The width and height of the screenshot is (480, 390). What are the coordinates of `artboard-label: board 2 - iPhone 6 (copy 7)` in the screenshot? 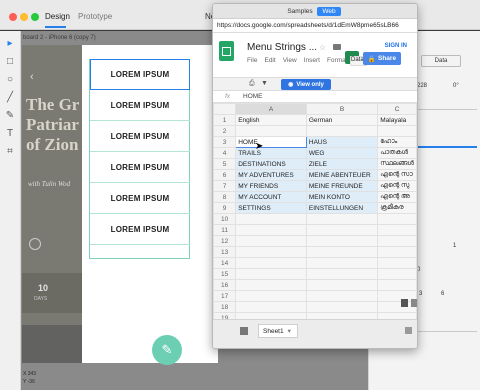 It's located at (59, 38).